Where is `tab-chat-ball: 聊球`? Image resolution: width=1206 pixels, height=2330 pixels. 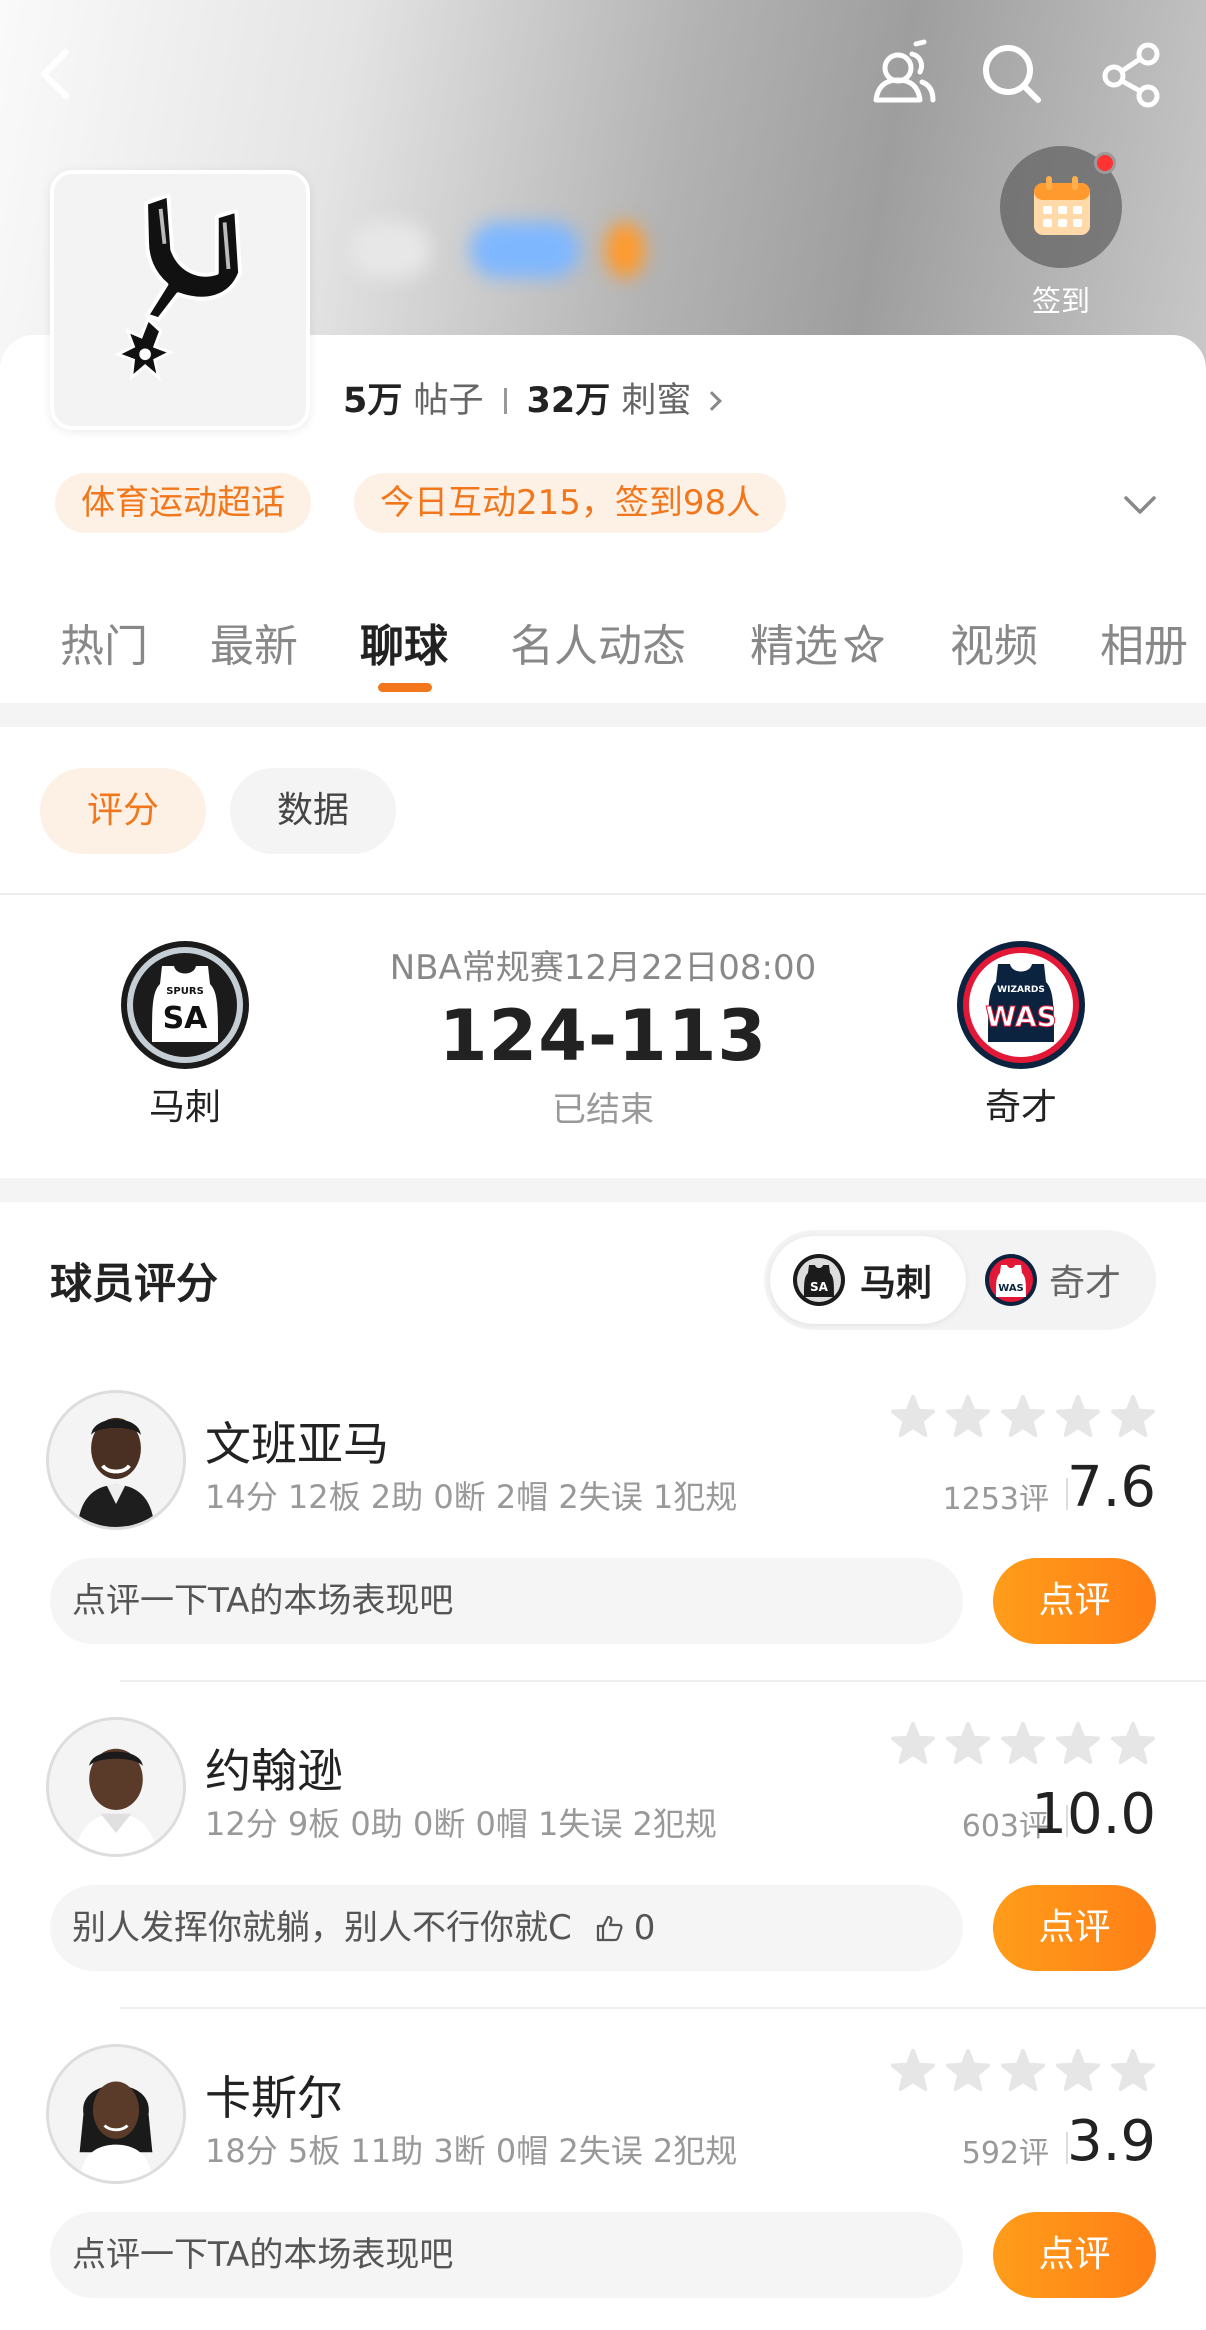 tab-chat-ball: 聊球 is located at coordinates (404, 642).